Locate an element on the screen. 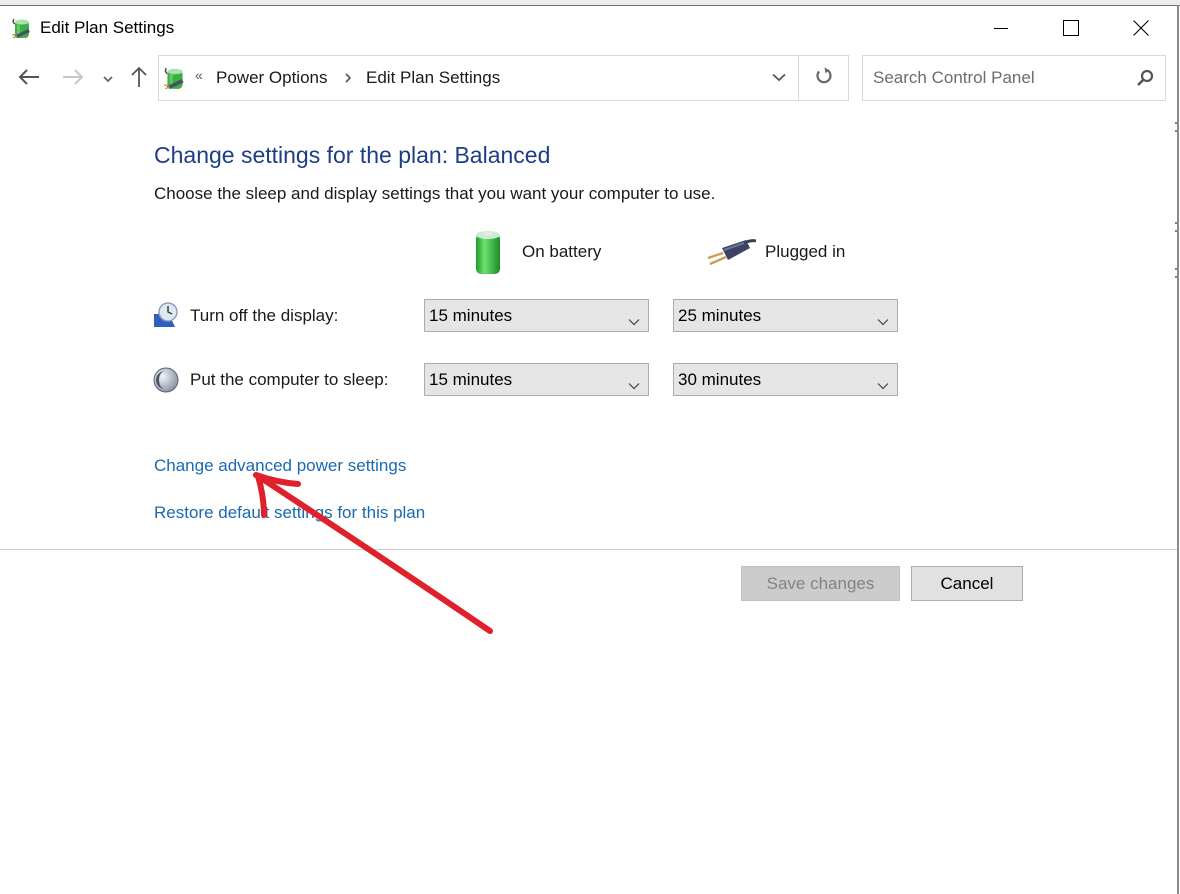 This screenshot has height=894, width=1180. minimize-icon is located at coordinates (1001, 28).